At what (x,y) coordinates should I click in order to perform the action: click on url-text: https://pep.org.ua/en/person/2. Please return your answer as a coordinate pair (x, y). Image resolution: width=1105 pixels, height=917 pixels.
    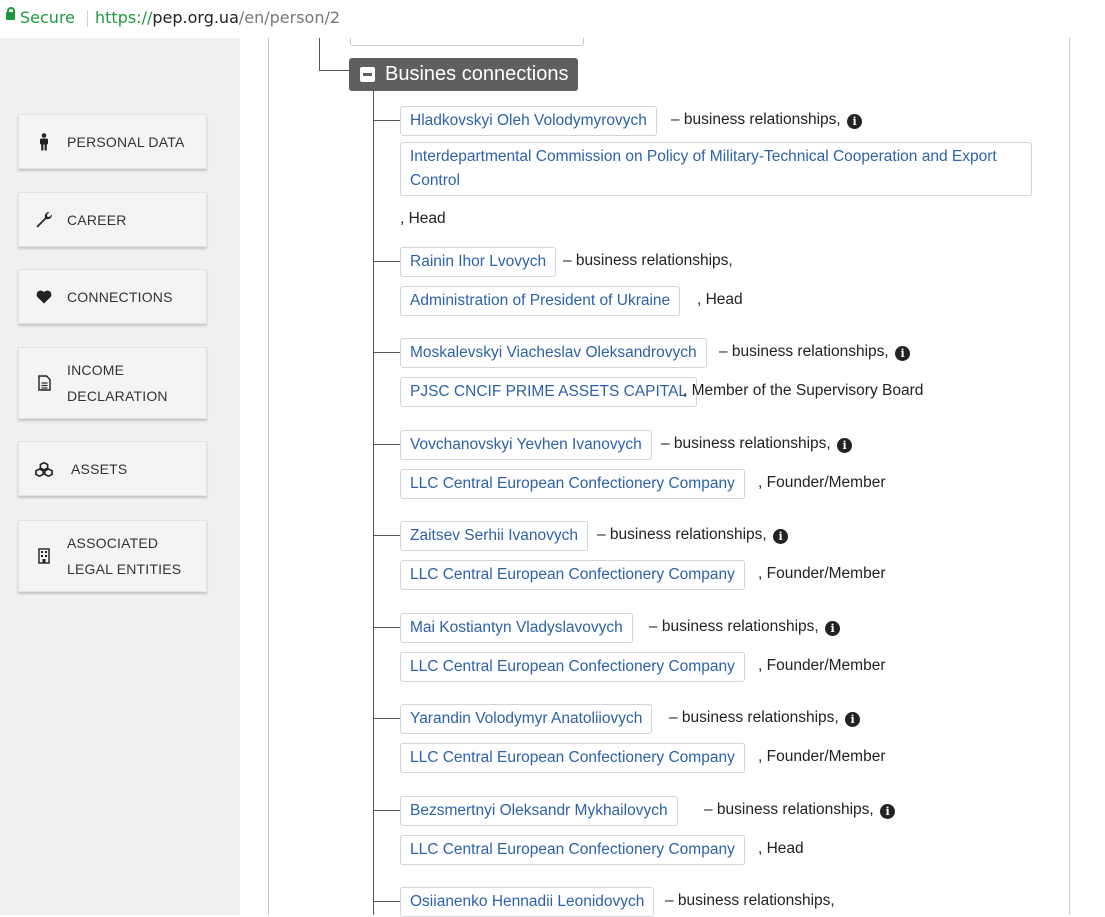
    Looking at the image, I should click on (217, 18).